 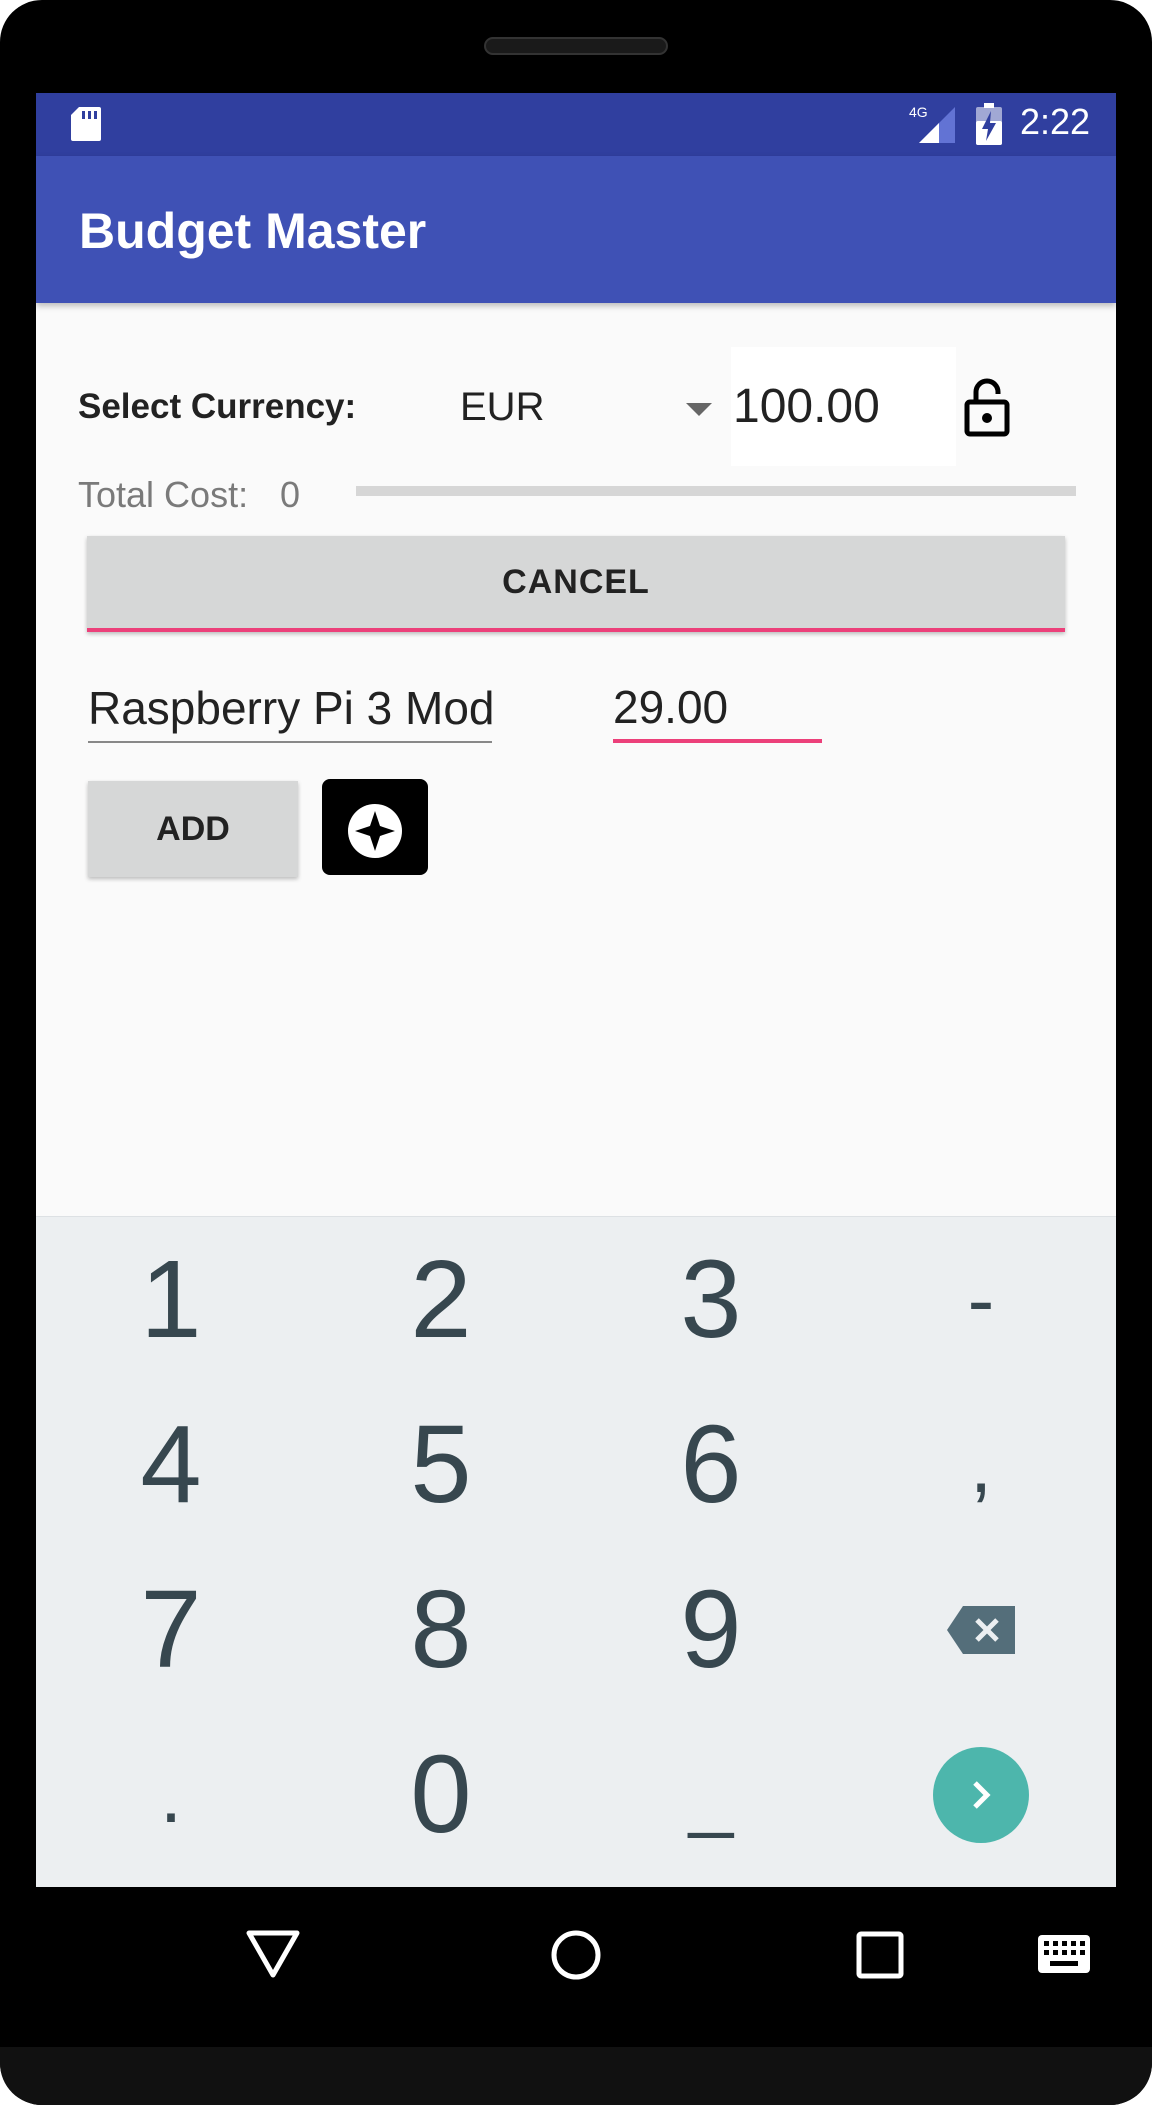 What do you see at coordinates (290, 494) in the screenshot?
I see `total-cost-value: 0` at bounding box center [290, 494].